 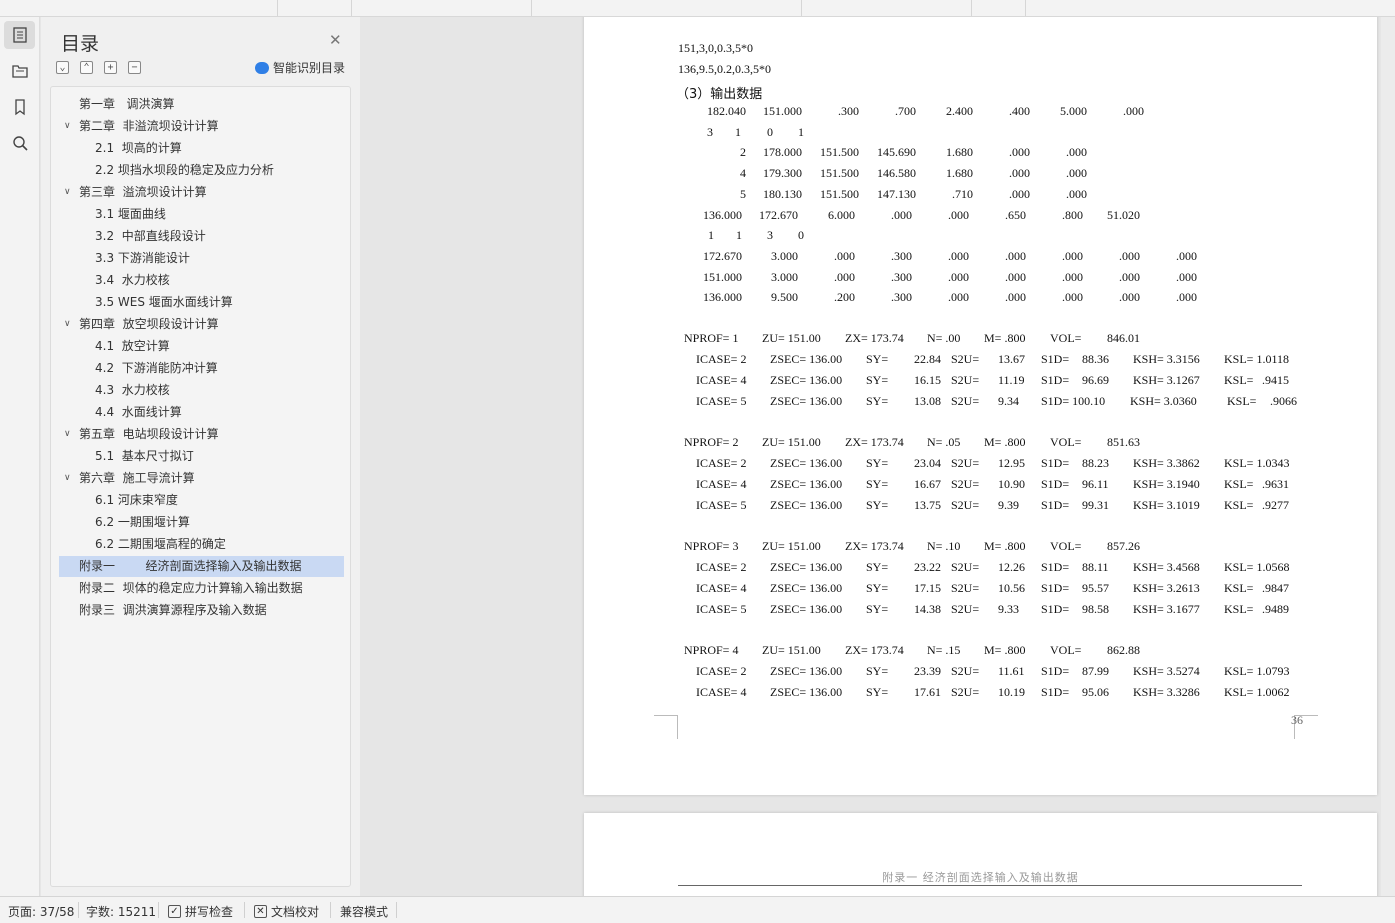 I want to click on profile-case-field: S1D=, so click(x=1055, y=588).